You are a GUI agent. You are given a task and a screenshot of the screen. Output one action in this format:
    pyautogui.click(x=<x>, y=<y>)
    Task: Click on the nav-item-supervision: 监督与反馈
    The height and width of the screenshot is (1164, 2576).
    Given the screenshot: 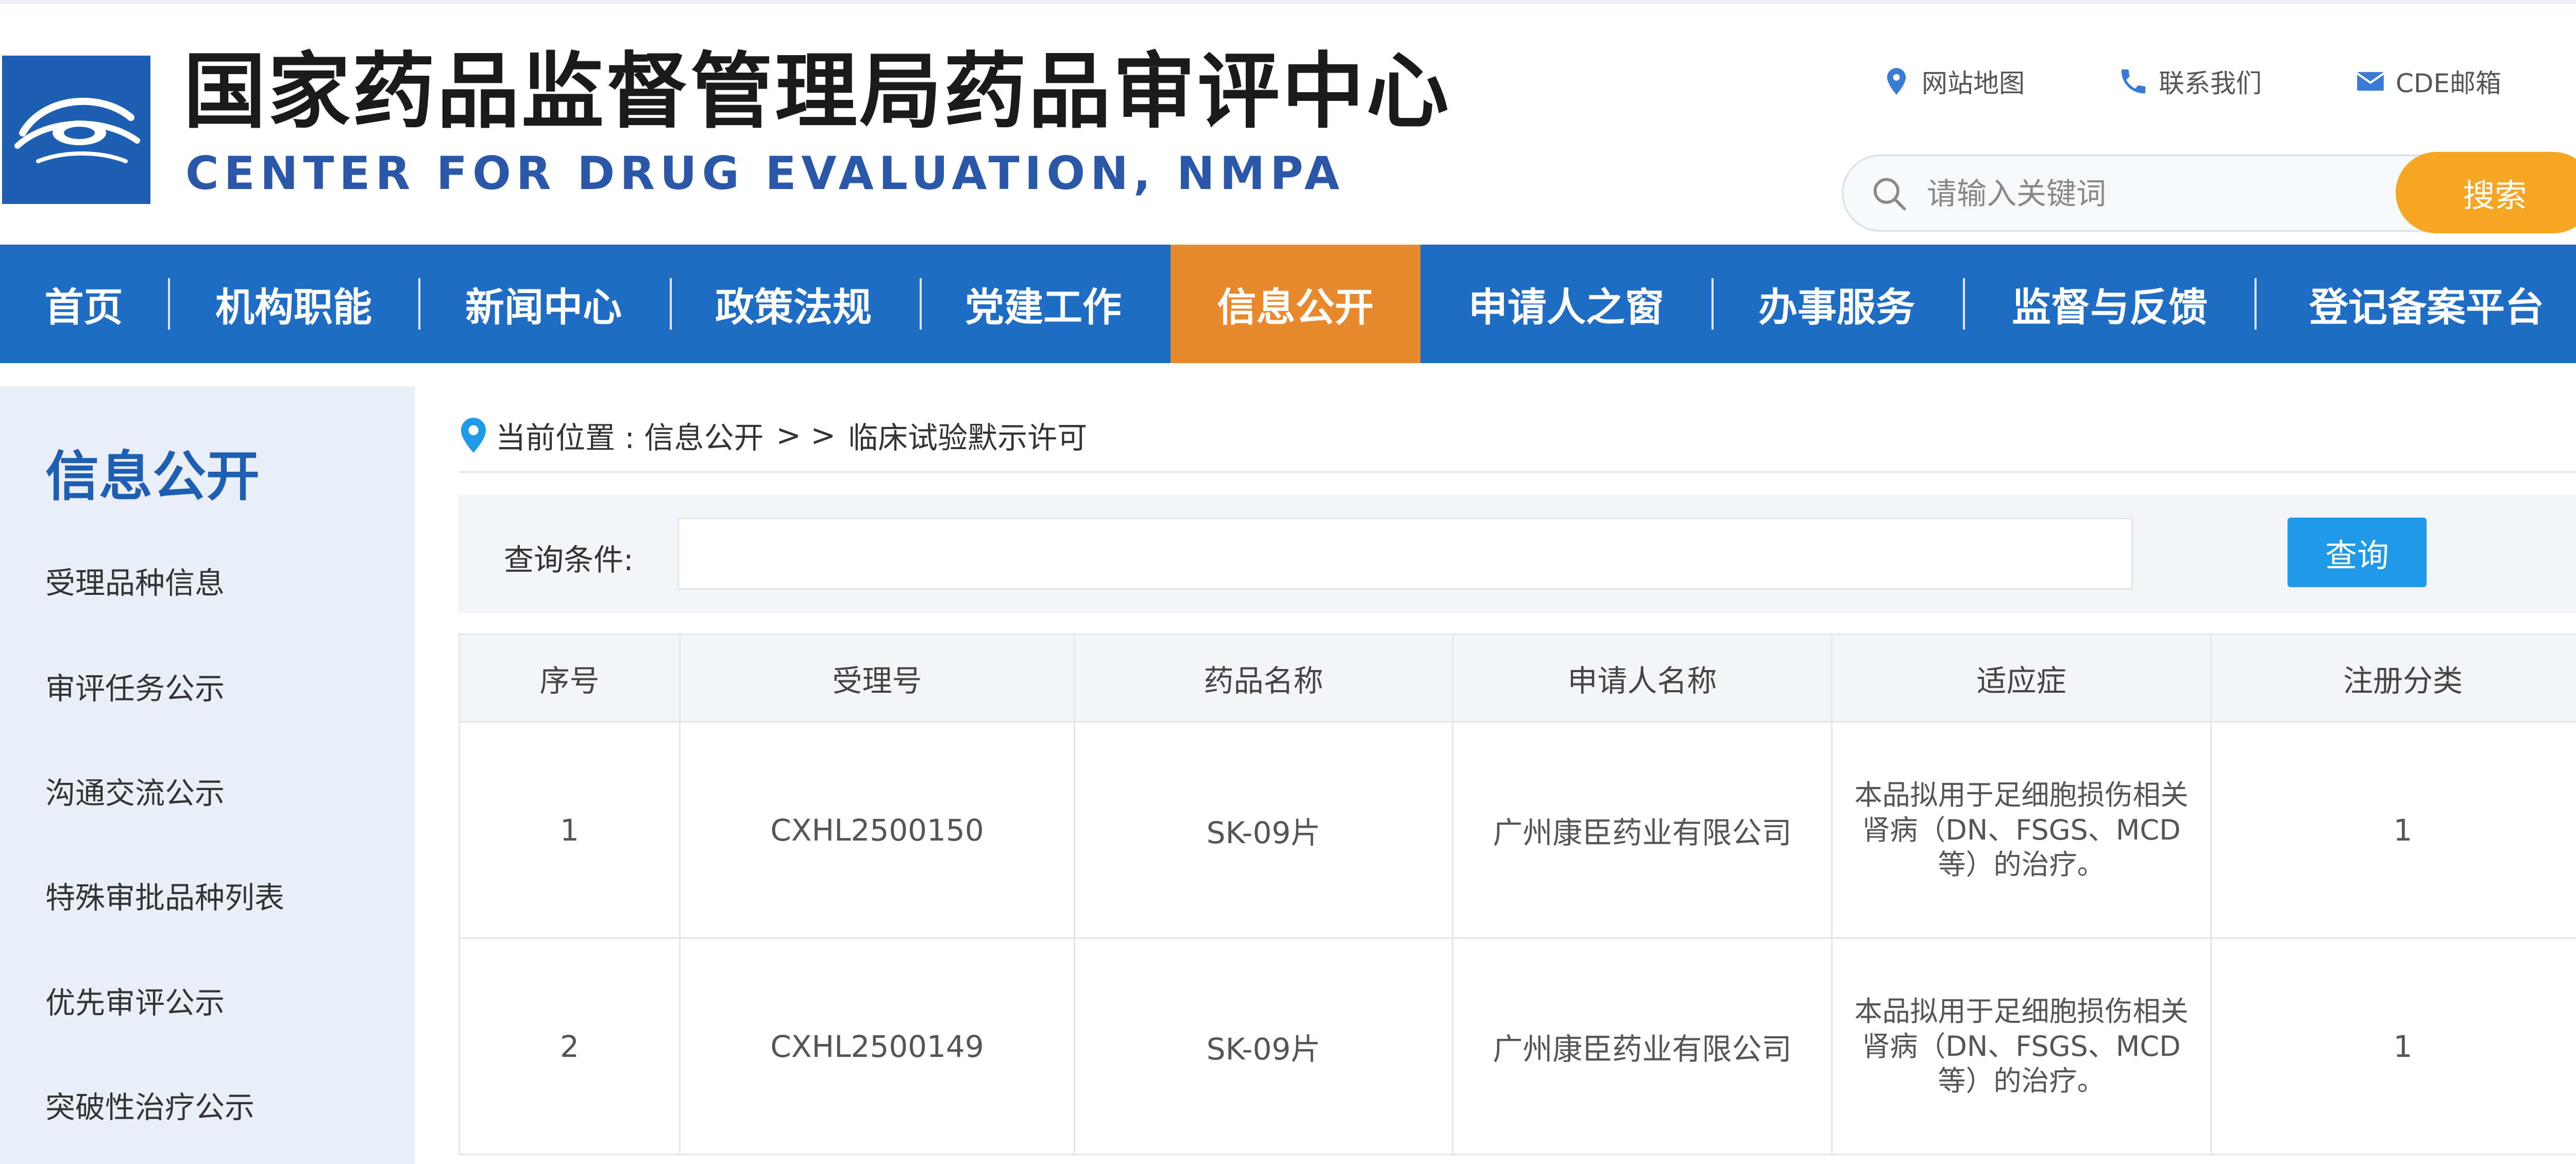 What is the action you would take?
    pyautogui.click(x=2110, y=304)
    